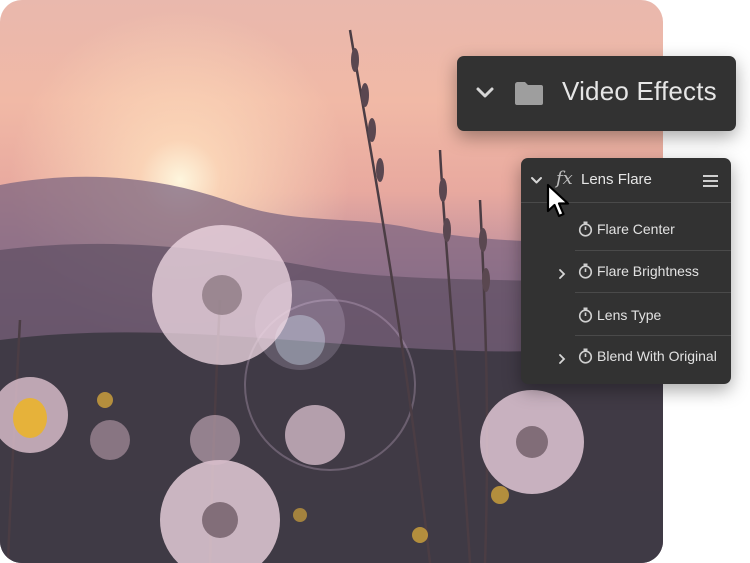 The height and width of the screenshot is (563, 750). I want to click on lens-flare-title: Lens Flare, so click(616, 179).